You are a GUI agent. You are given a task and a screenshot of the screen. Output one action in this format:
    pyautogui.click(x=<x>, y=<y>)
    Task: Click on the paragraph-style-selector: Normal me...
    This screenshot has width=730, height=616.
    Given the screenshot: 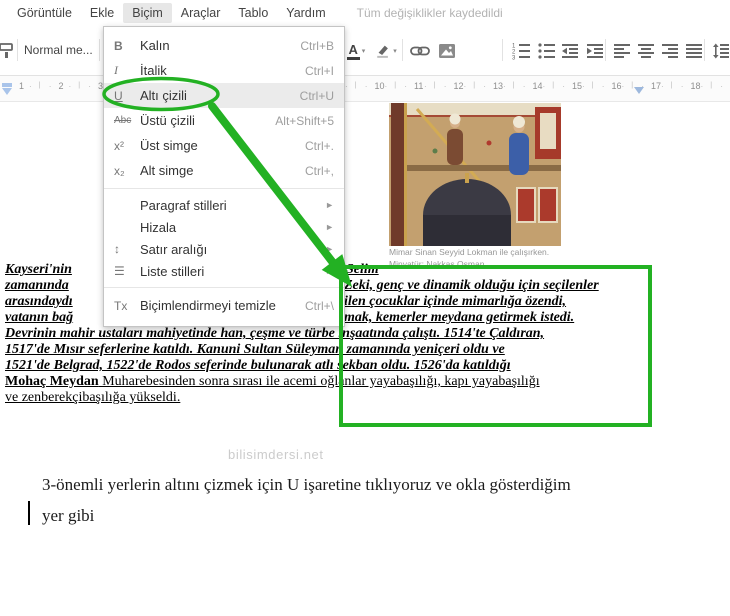 What is the action you would take?
    pyautogui.click(x=60, y=50)
    